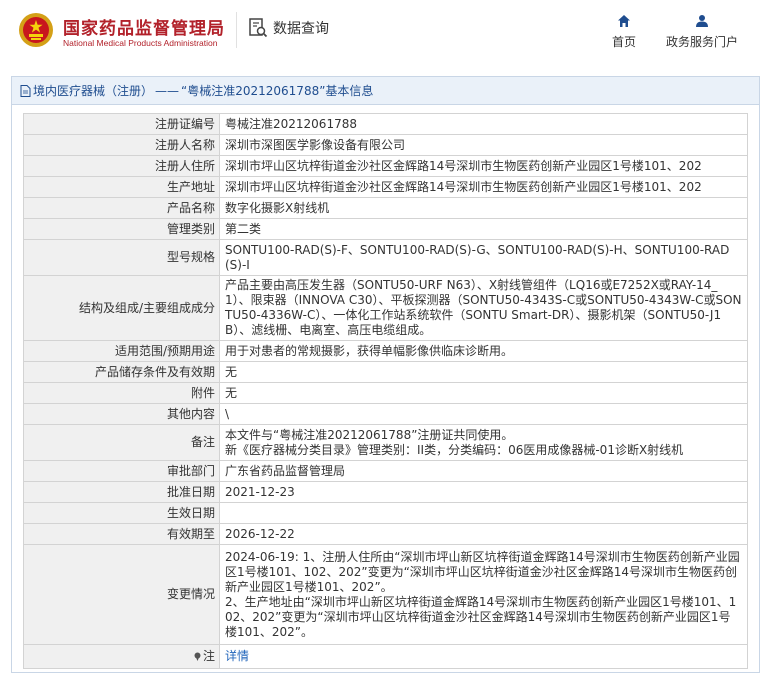  I want to click on table-row: 生效日期, so click(385, 513).